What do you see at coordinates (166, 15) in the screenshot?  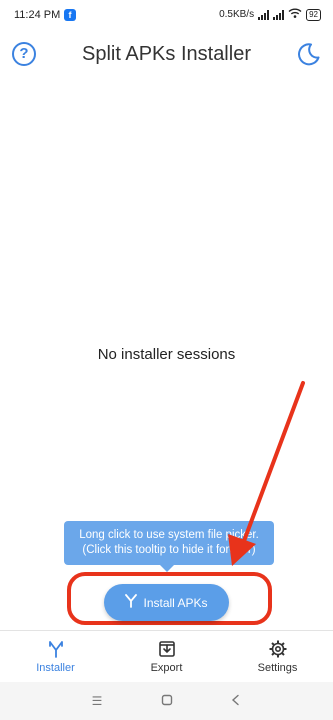 I see `status-bar: 11:24 PM f 0.5KB/s 92` at bounding box center [166, 15].